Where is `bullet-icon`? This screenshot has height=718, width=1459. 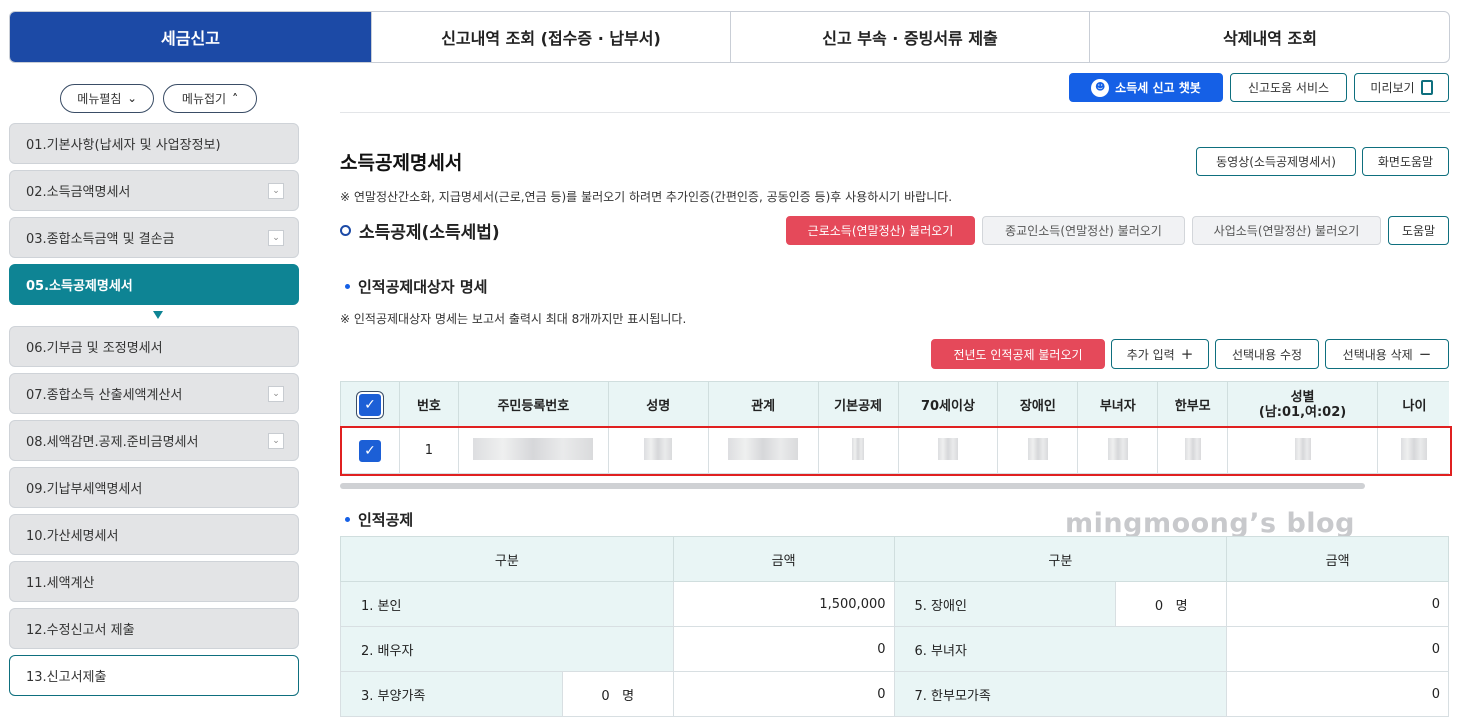 bullet-icon is located at coordinates (347, 286).